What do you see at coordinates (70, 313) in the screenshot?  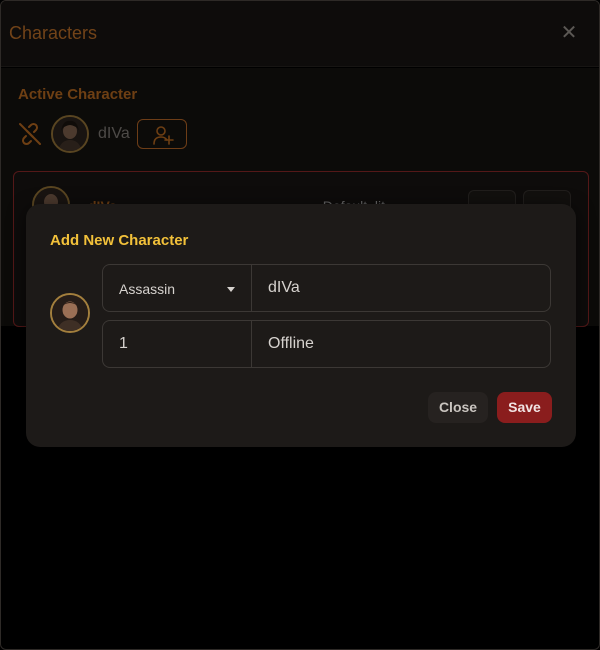 I see `new-character-avatar` at bounding box center [70, 313].